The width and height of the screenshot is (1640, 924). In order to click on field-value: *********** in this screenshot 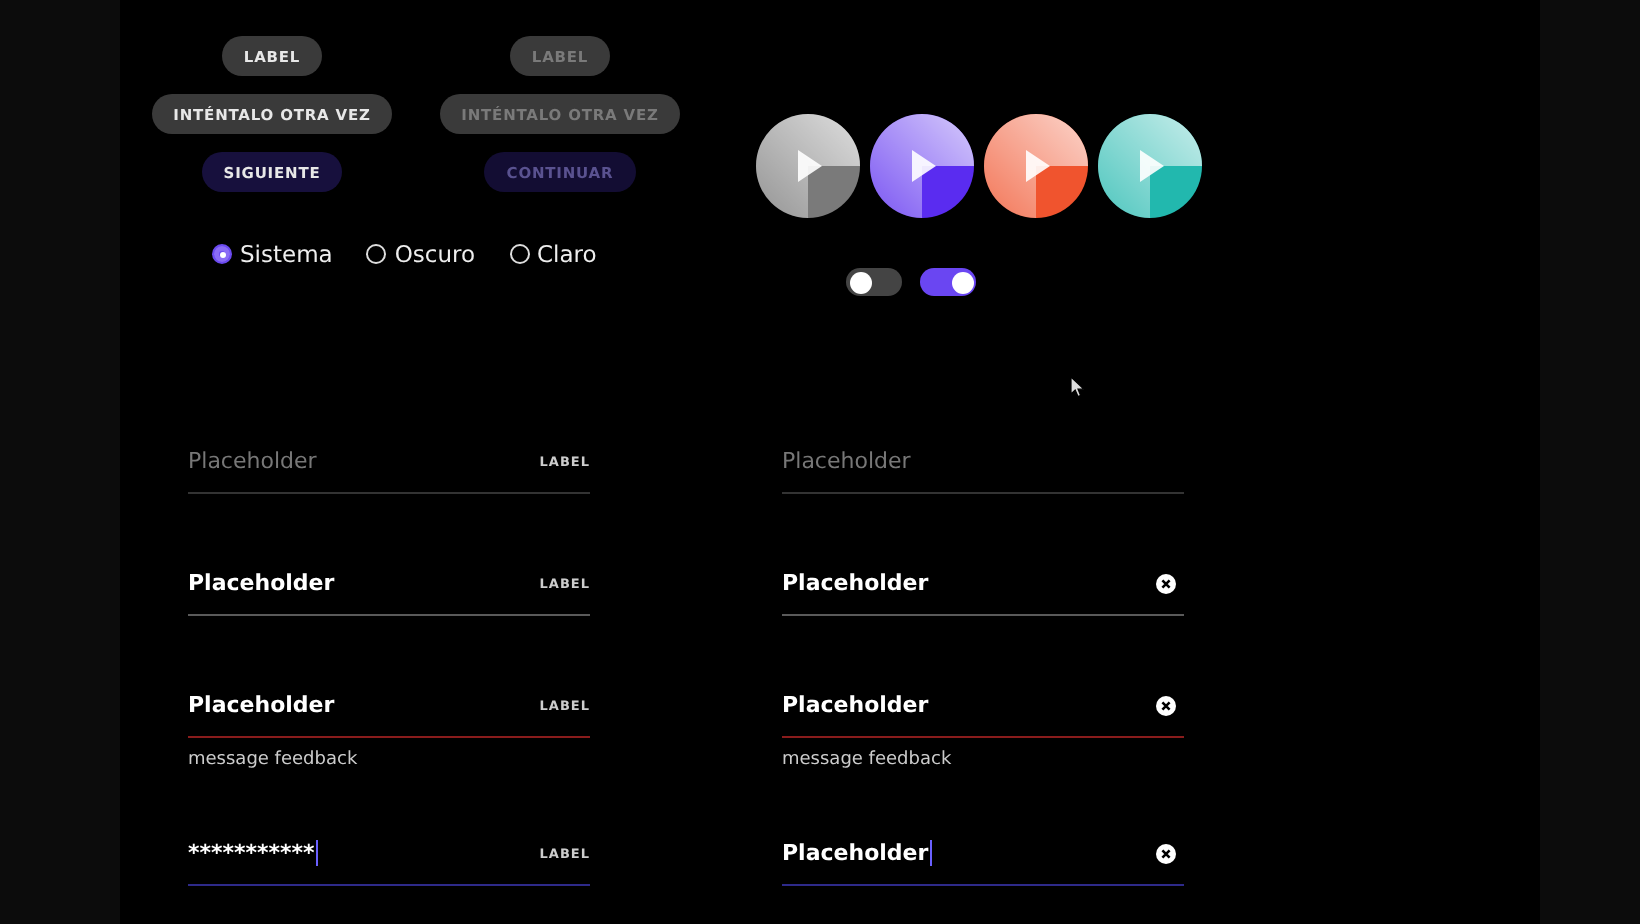, I will do `click(251, 853)`.